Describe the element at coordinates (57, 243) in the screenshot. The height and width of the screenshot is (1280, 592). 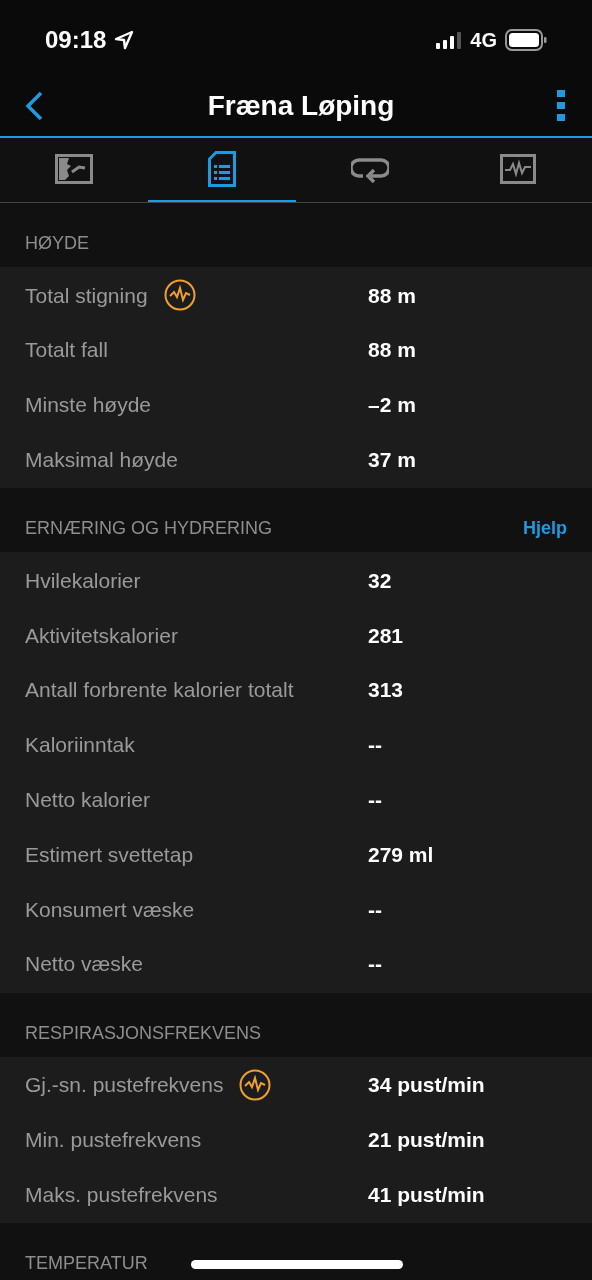
I see `section-header: HØYDE` at that location.